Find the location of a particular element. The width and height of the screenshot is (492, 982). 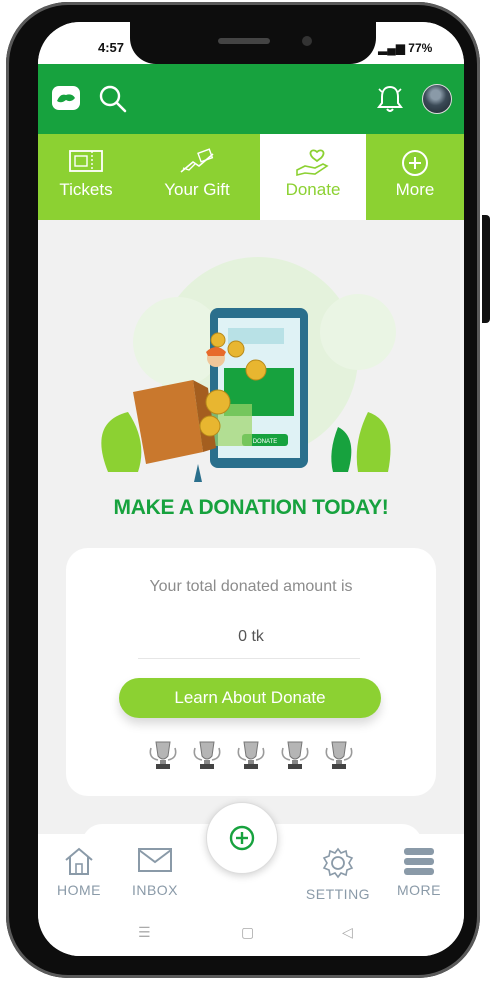

trophy-row is located at coordinates (254, 756).